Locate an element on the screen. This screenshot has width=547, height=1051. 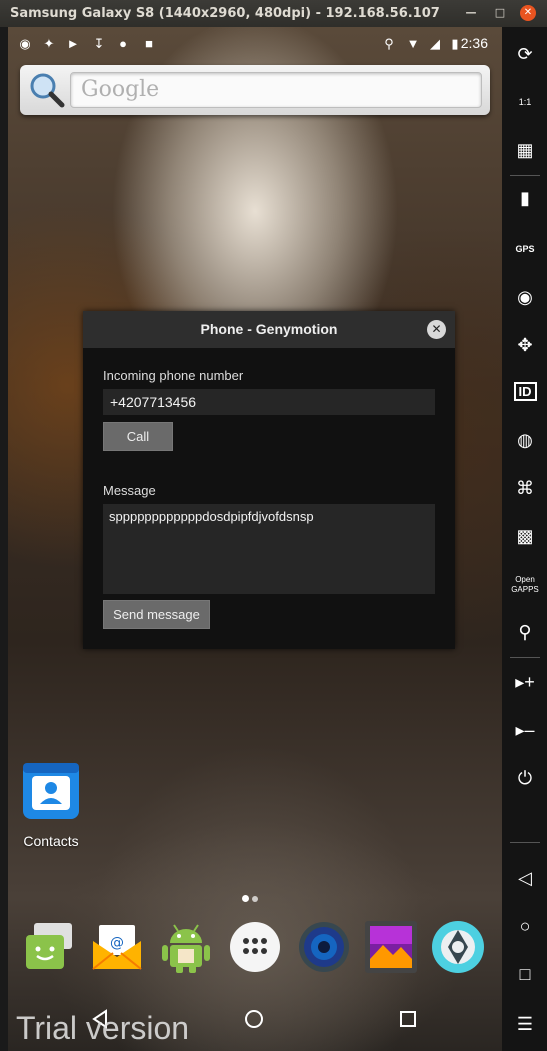
call-button: Call is located at coordinates (138, 436).